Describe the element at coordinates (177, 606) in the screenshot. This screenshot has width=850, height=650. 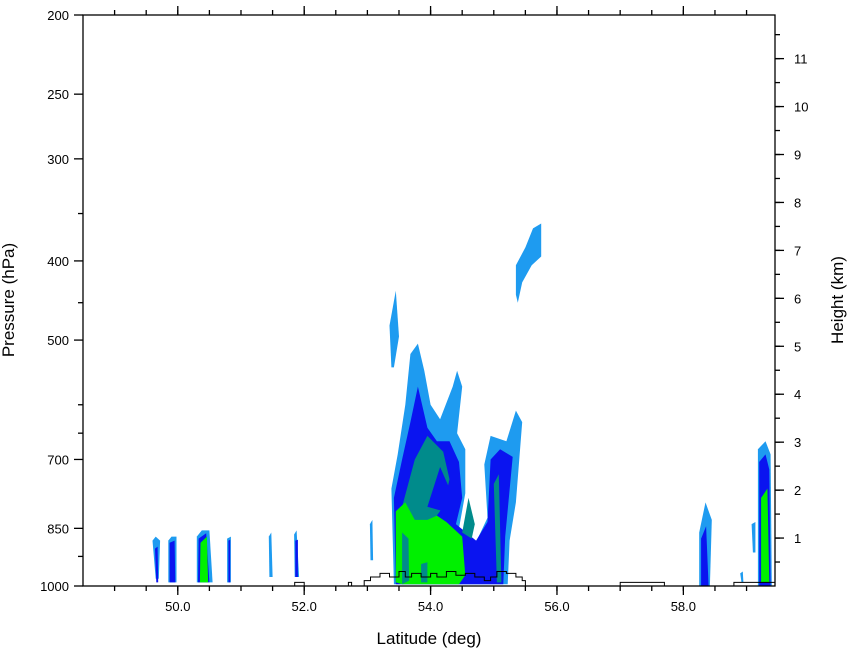
I see `x-tick-label: 50.0` at that location.